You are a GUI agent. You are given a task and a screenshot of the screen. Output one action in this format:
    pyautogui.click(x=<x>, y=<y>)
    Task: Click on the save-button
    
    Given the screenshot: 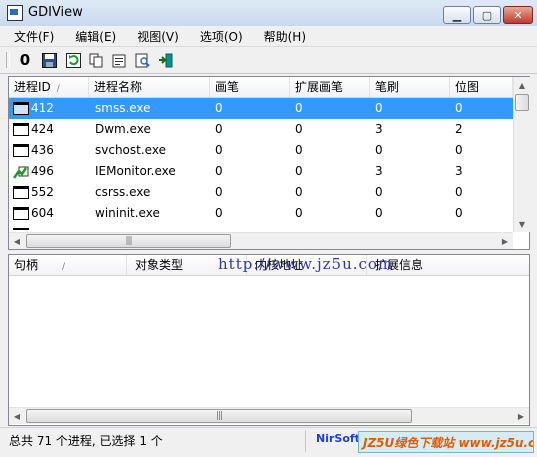 What is the action you would take?
    pyautogui.click(x=49, y=60)
    